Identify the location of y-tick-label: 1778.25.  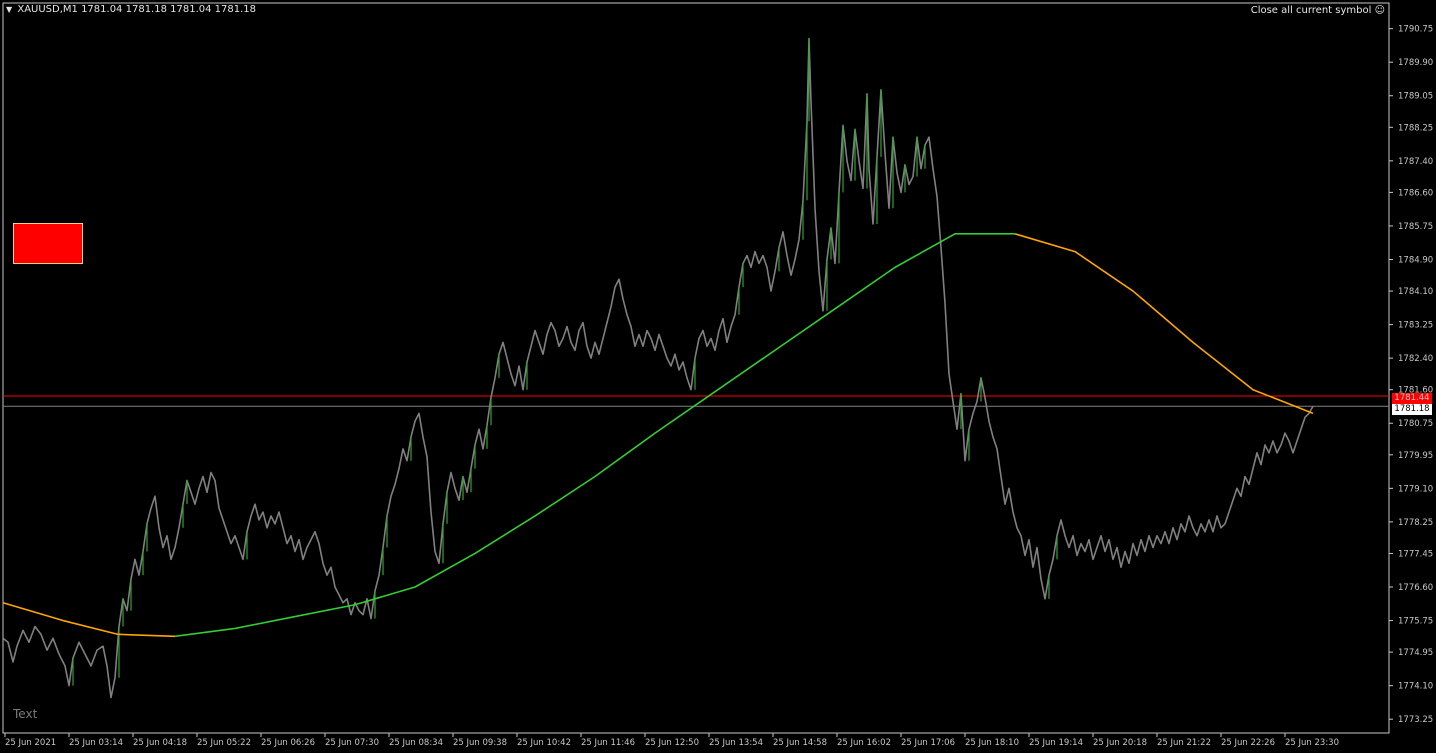
(1415, 523).